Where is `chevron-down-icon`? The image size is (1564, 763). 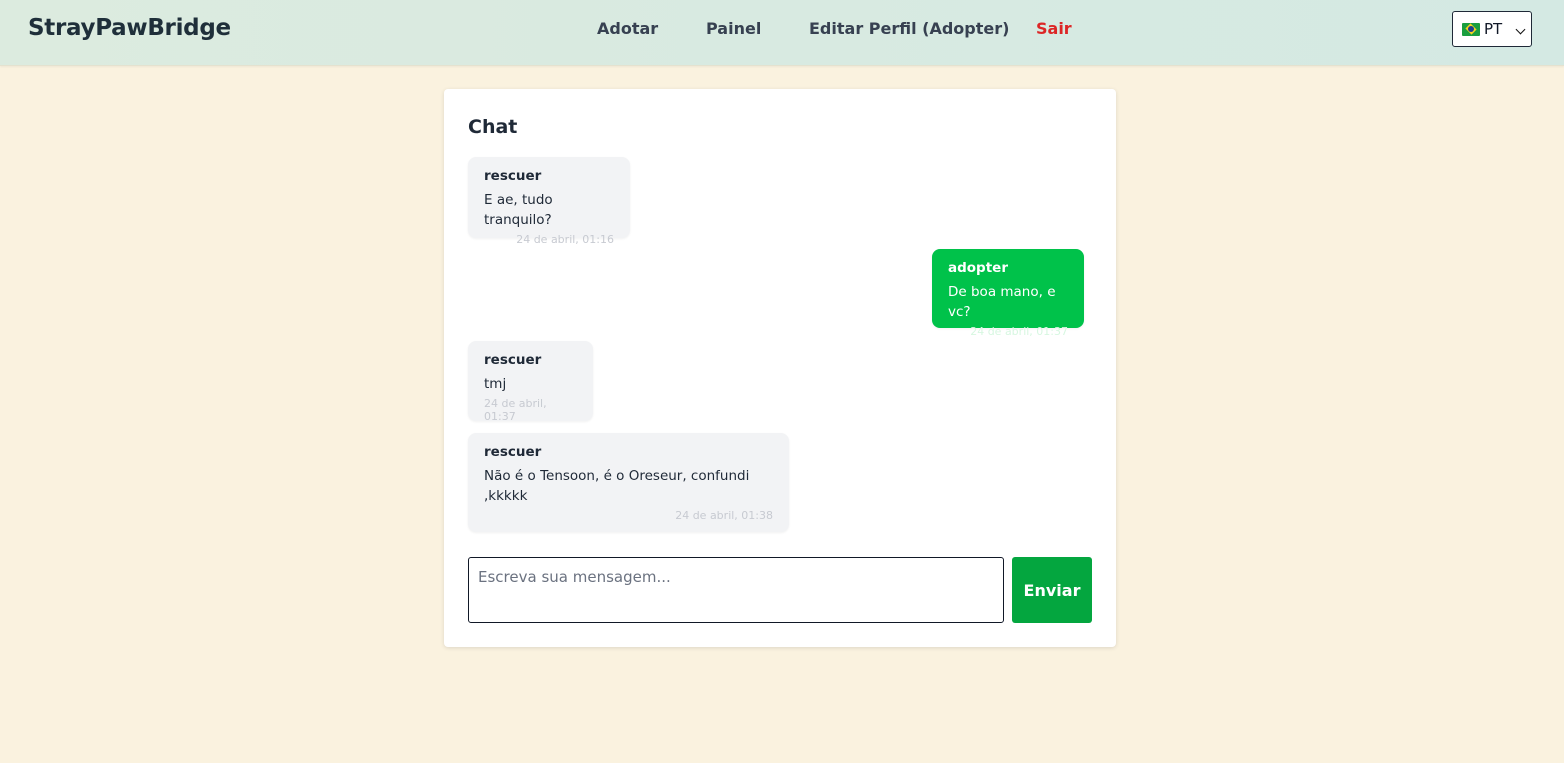 chevron-down-icon is located at coordinates (1520, 29).